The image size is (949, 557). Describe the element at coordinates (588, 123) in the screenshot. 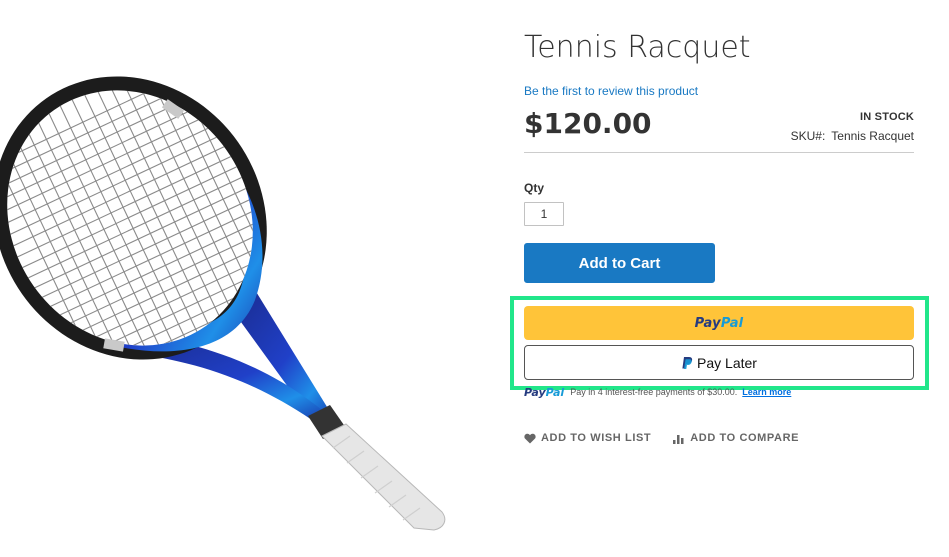

I see `product-price: $120.00` at that location.